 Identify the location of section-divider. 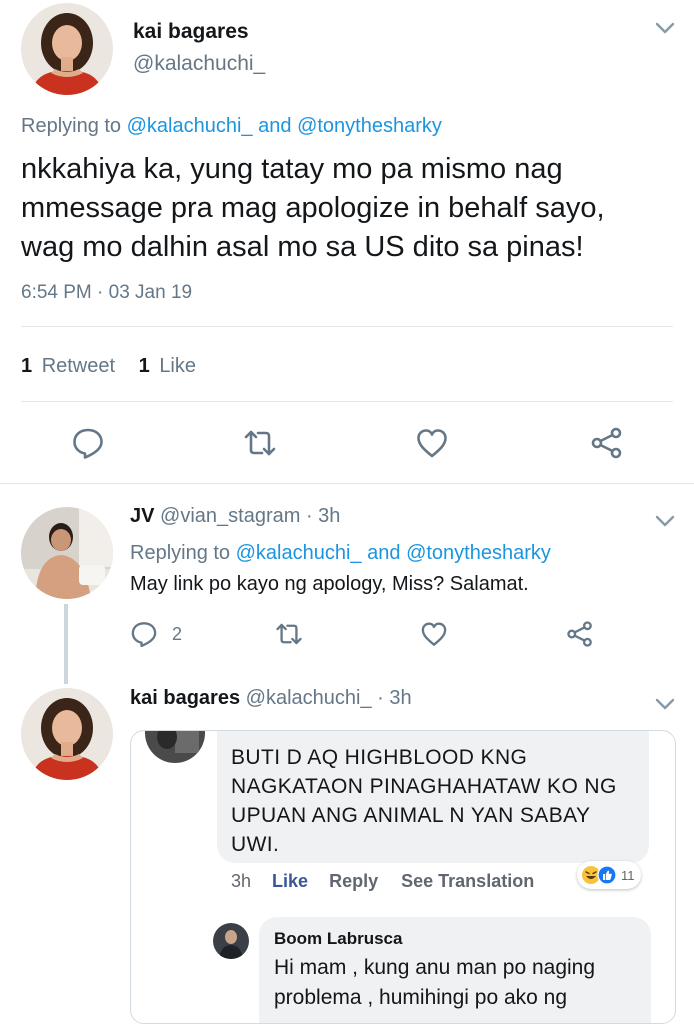
(347, 483).